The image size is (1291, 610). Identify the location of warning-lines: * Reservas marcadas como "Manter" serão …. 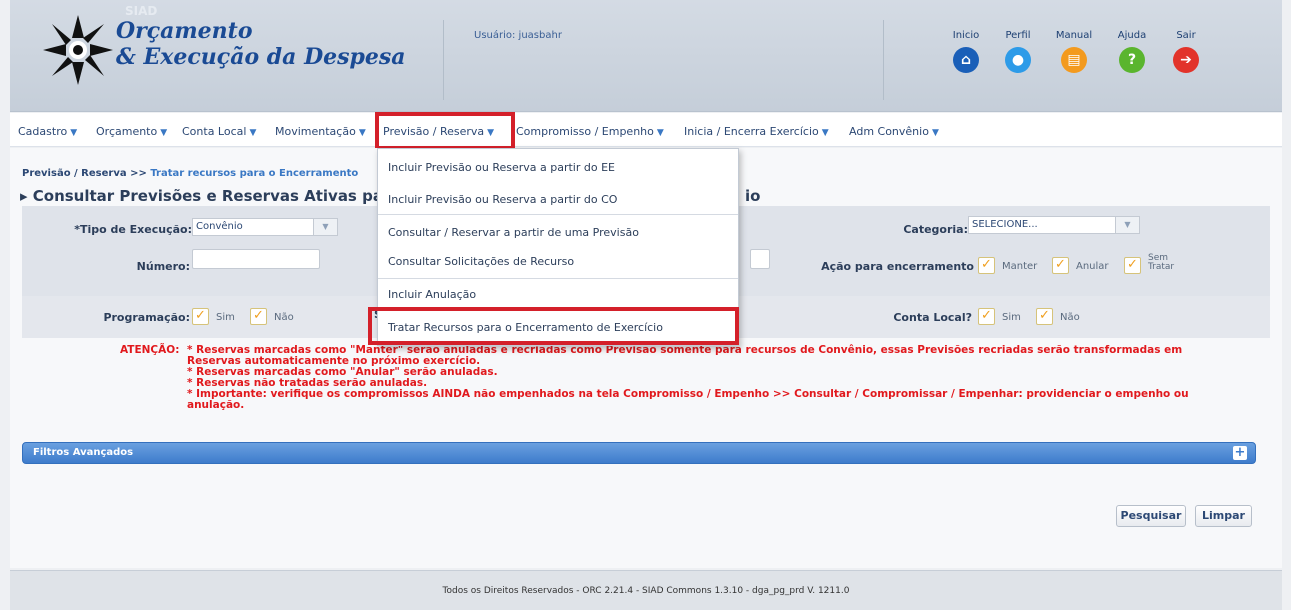
(717, 378).